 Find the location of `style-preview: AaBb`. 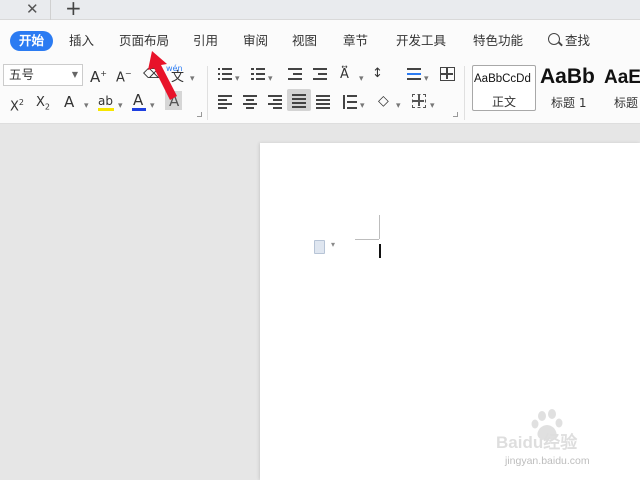

style-preview: AaBb is located at coordinates (567, 76).